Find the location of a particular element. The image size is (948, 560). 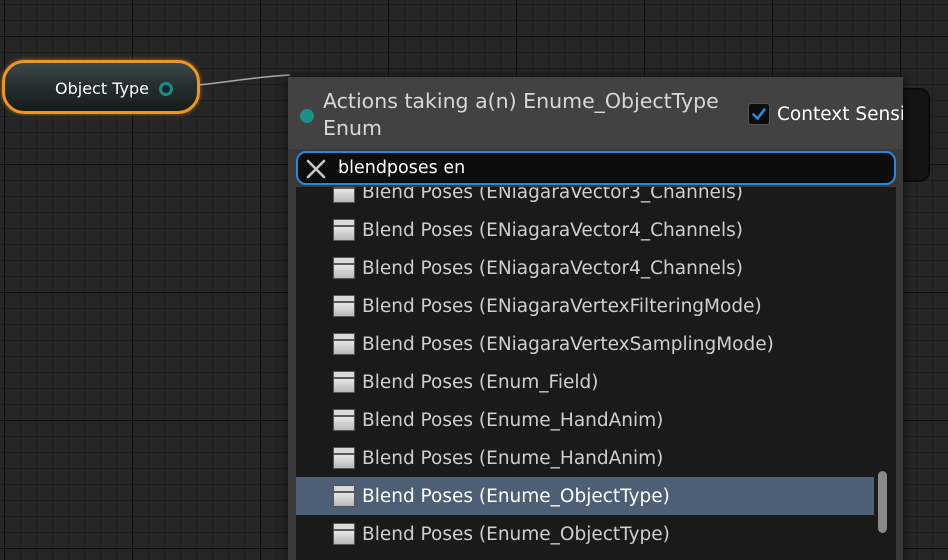

result-row: Blend Poses (ENiagaraVertexSamplingMode) is located at coordinates (585, 344).